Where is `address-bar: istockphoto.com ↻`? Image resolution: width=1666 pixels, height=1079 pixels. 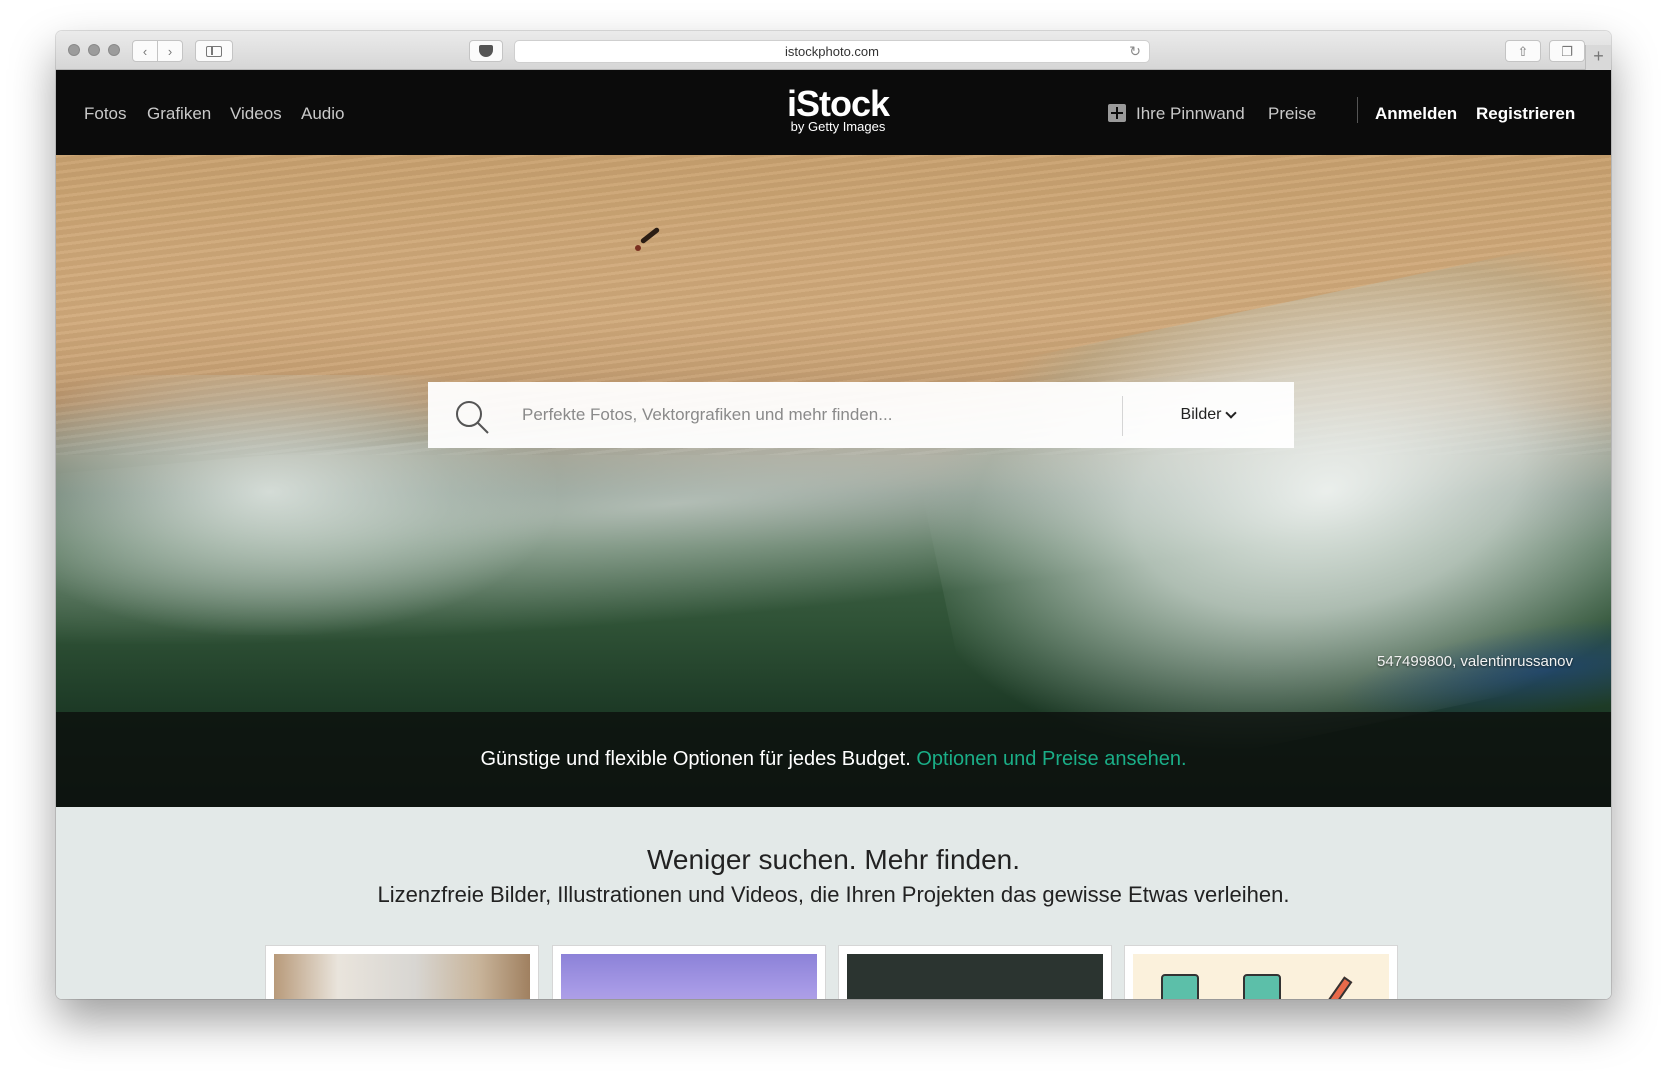
address-bar: istockphoto.com ↻ is located at coordinates (832, 51).